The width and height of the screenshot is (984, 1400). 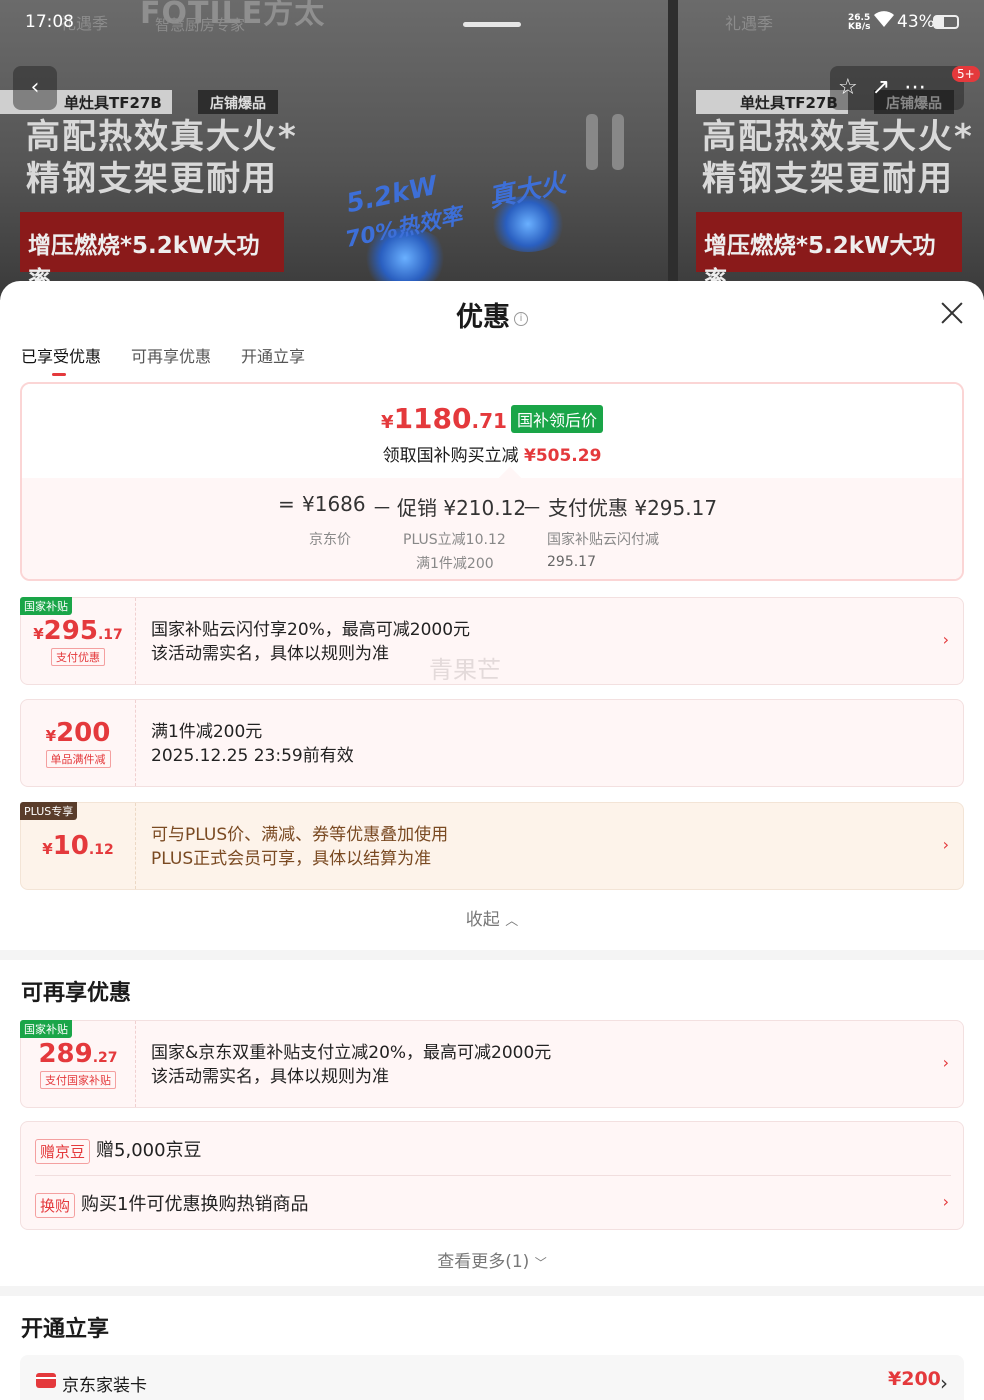 What do you see at coordinates (171, 355) in the screenshot?
I see `tab-more: 可再享优惠` at bounding box center [171, 355].